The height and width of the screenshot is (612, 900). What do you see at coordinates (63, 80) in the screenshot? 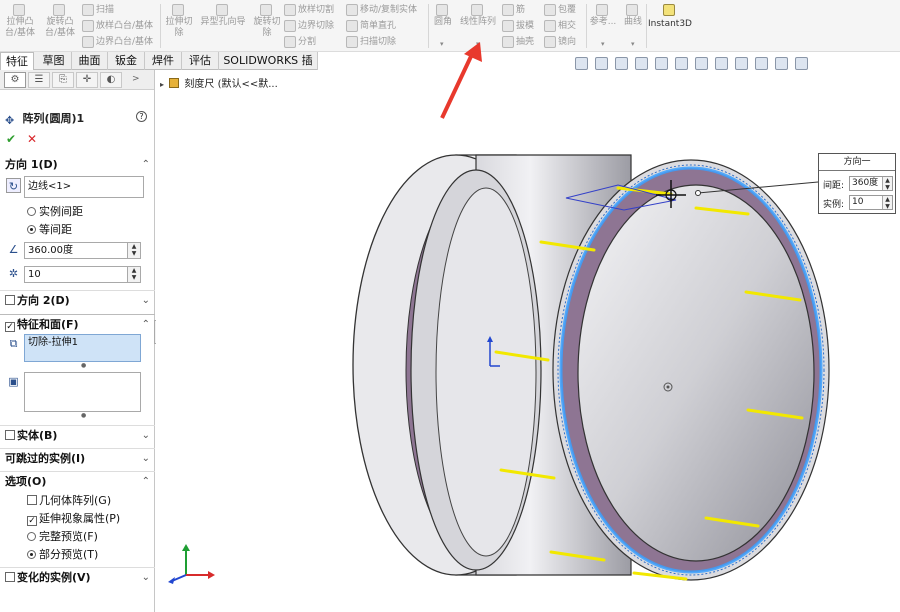
I see `configuration-manager-tab-icon: ⎘` at bounding box center [63, 80].